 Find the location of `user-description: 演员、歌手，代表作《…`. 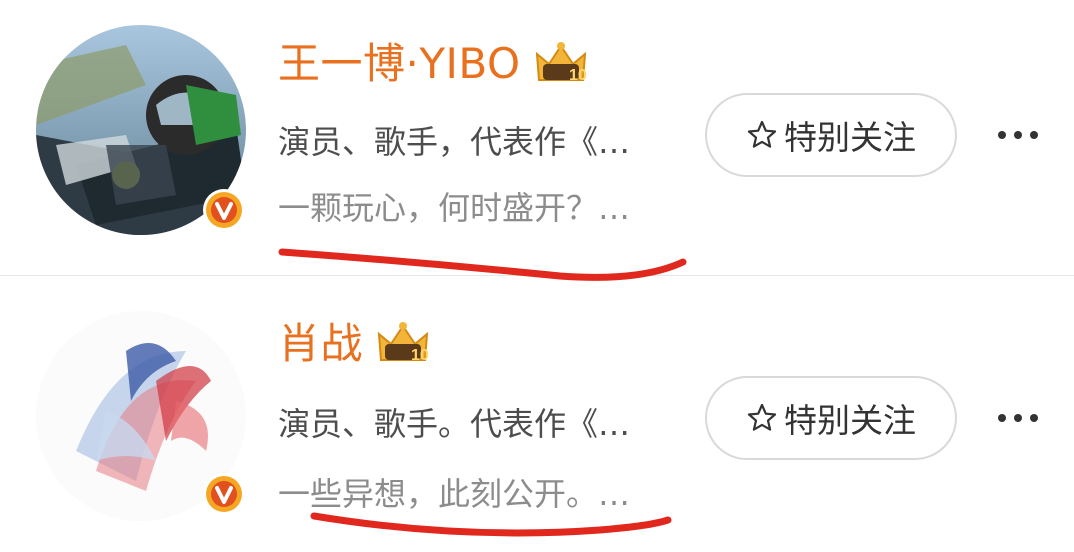

user-description: 演员、歌手，代表作《… is located at coordinates (454, 142).